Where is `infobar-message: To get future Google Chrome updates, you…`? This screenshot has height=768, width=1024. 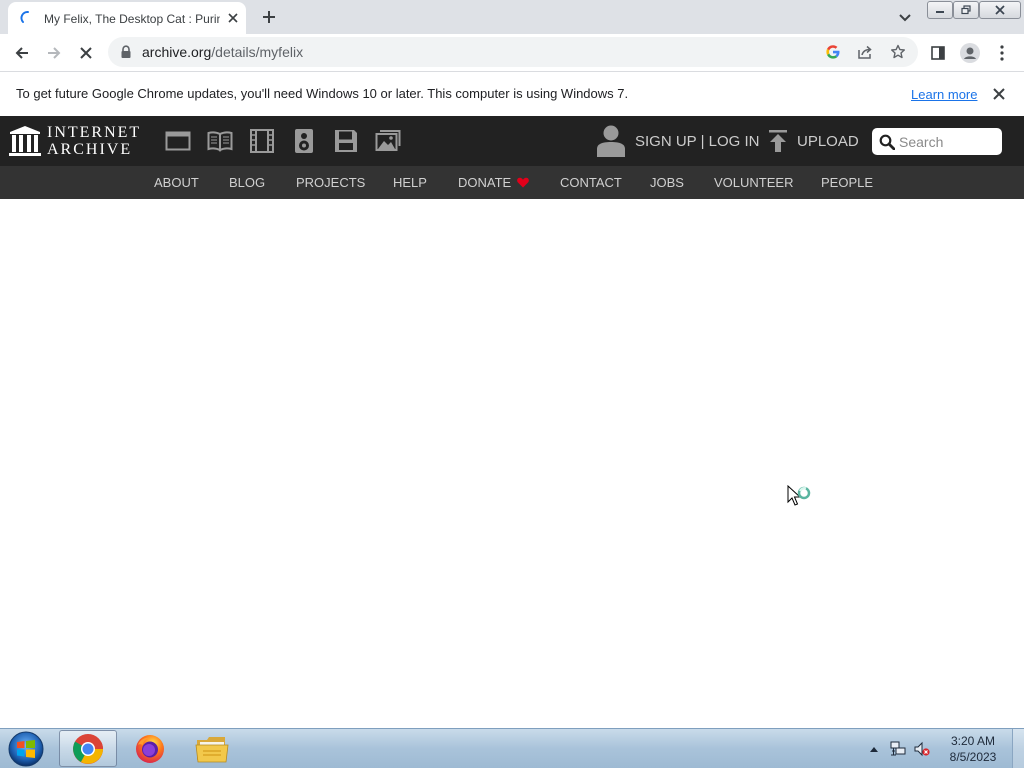 infobar-message: To get future Google Chrome updates, you… is located at coordinates (322, 93).